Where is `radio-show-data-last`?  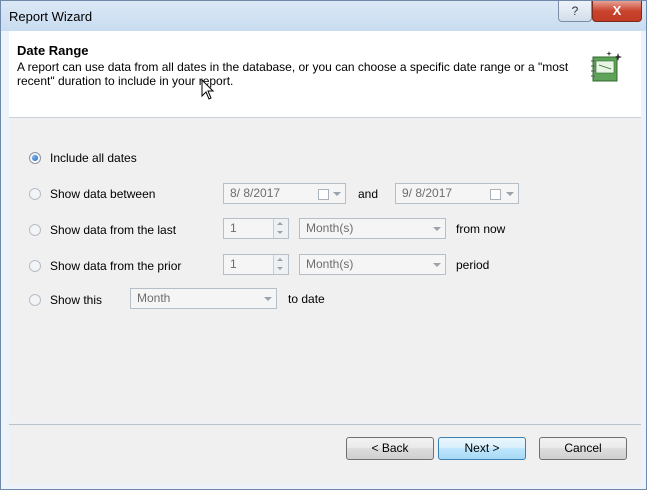
radio-show-data-last is located at coordinates (35, 230).